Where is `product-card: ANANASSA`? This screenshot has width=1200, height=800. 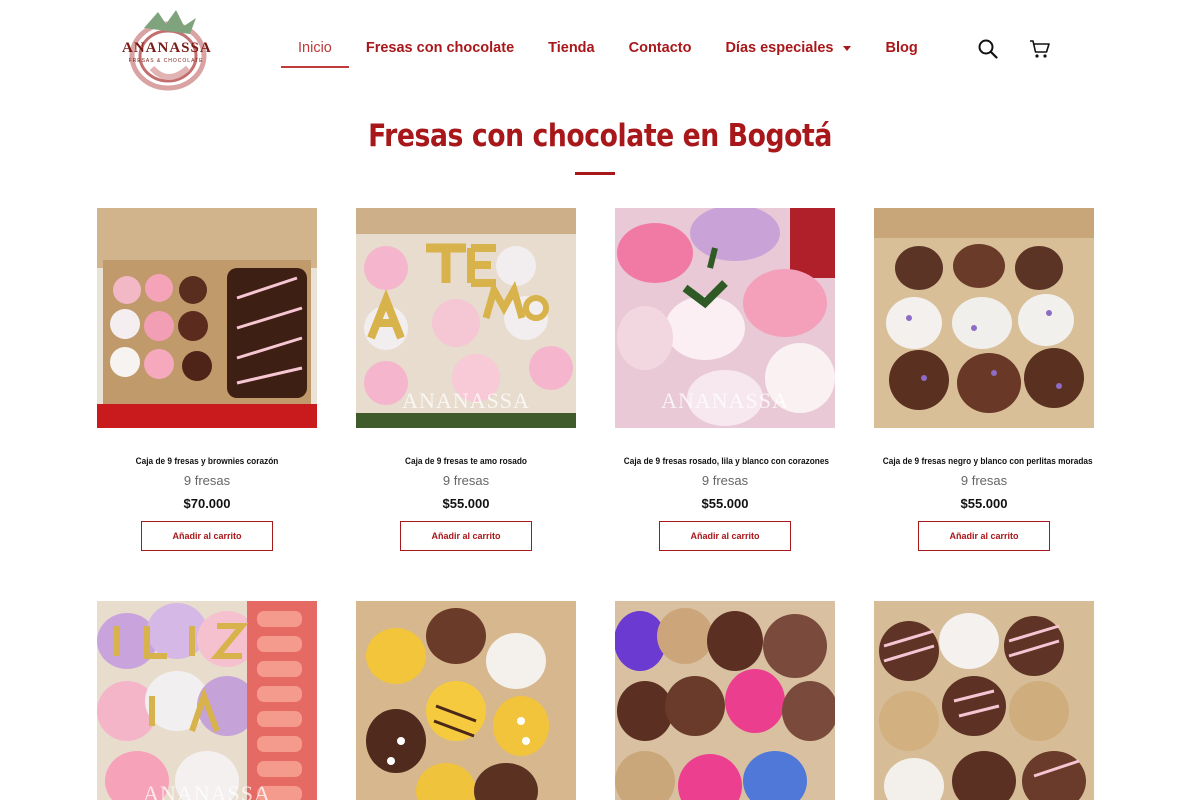
product-card: ANANASSA is located at coordinates (207, 700).